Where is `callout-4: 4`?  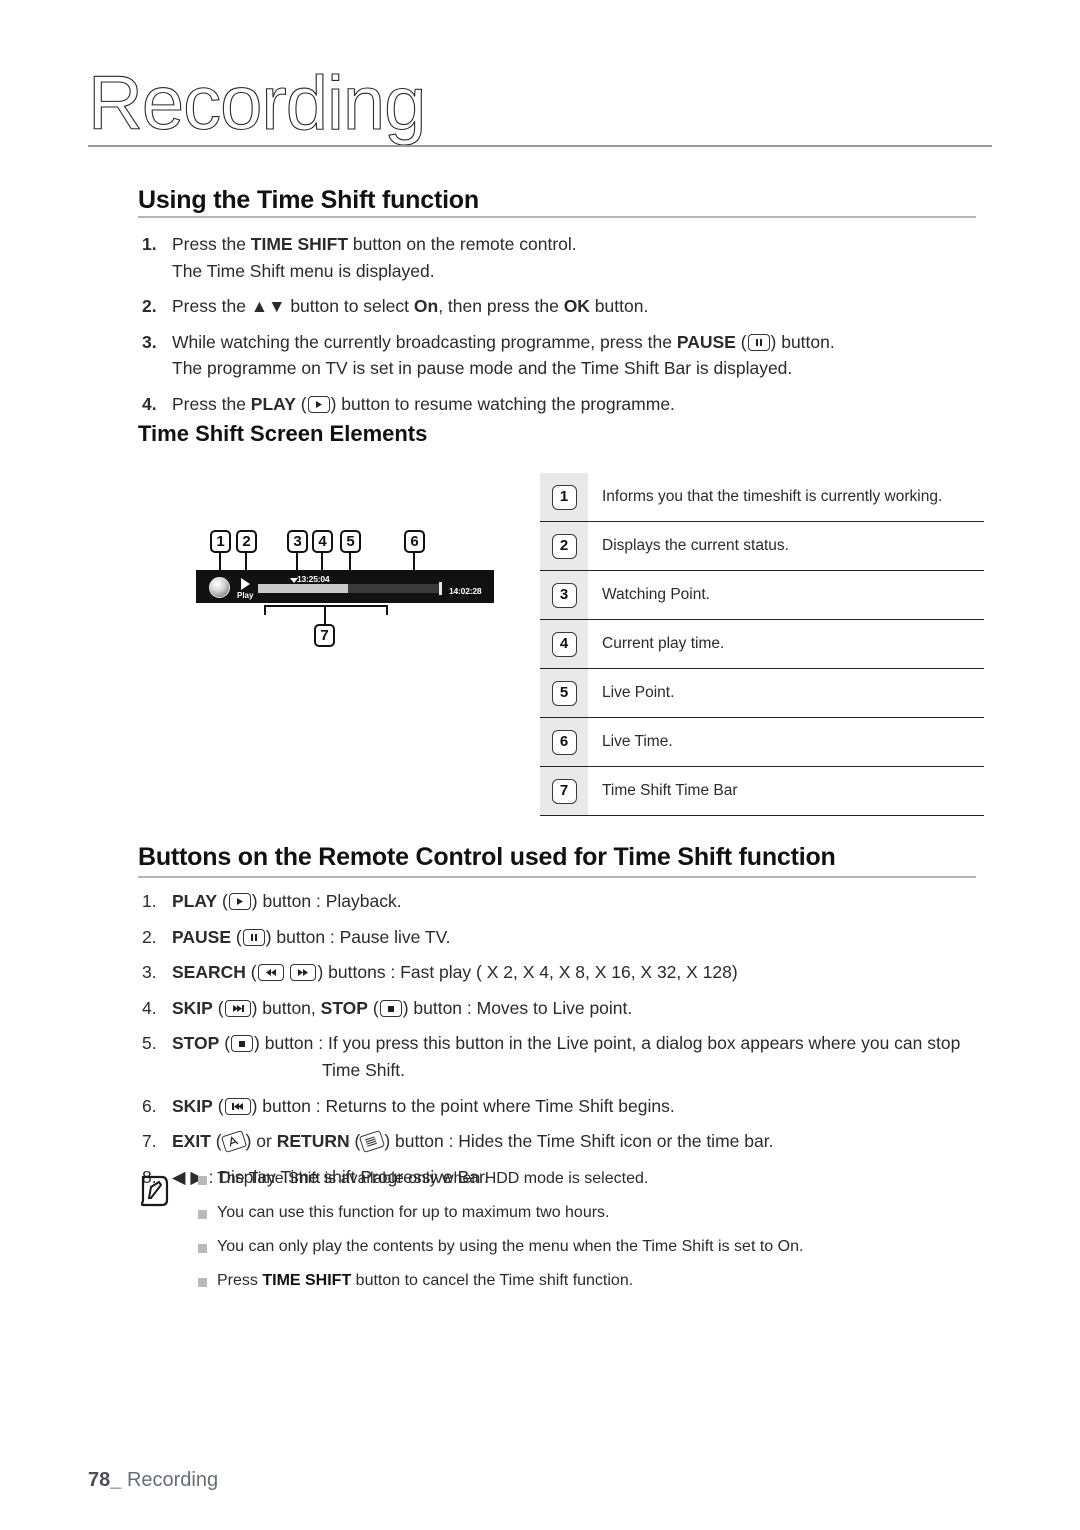
callout-4: 4 is located at coordinates (322, 541).